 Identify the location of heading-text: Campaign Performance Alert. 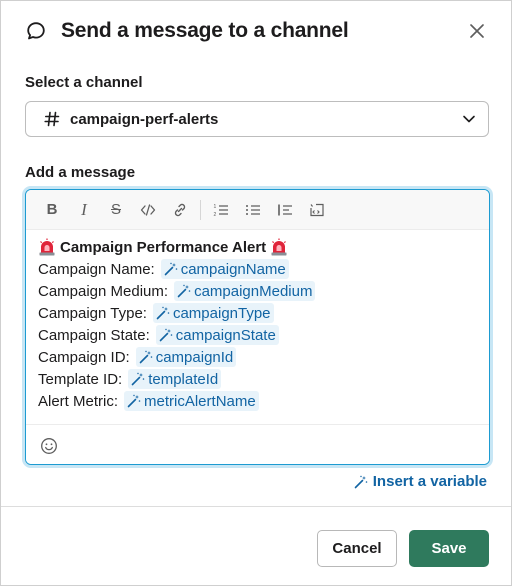
(163, 247).